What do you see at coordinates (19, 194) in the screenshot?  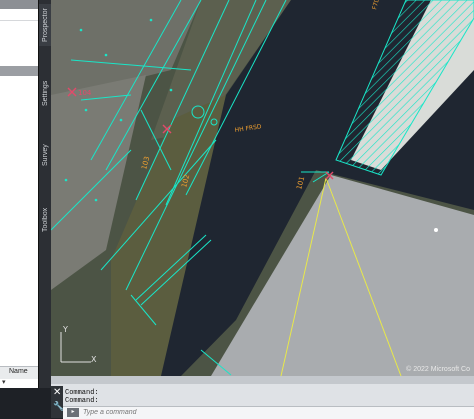 I see `tool-palette: Name ▾` at bounding box center [19, 194].